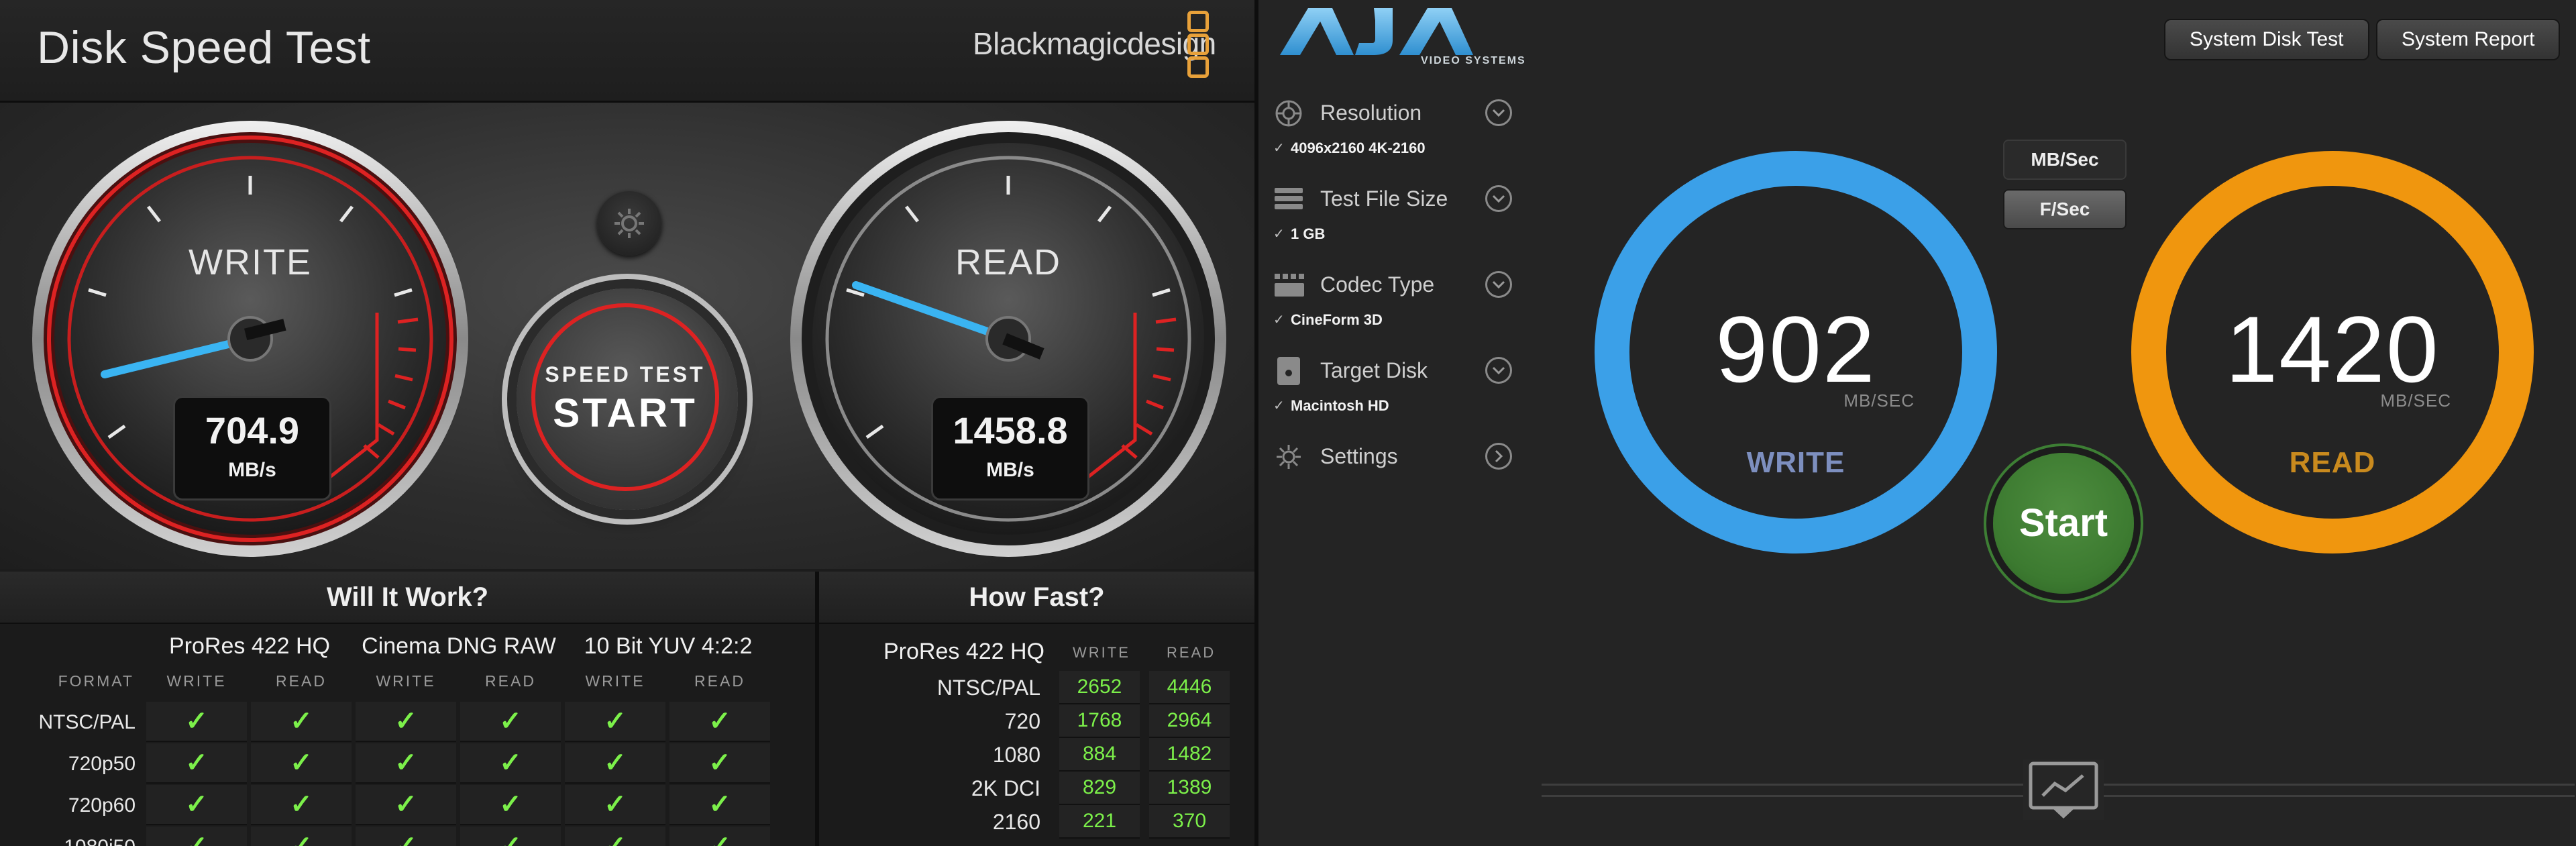  What do you see at coordinates (1288, 371) in the screenshot?
I see `disk-icon` at bounding box center [1288, 371].